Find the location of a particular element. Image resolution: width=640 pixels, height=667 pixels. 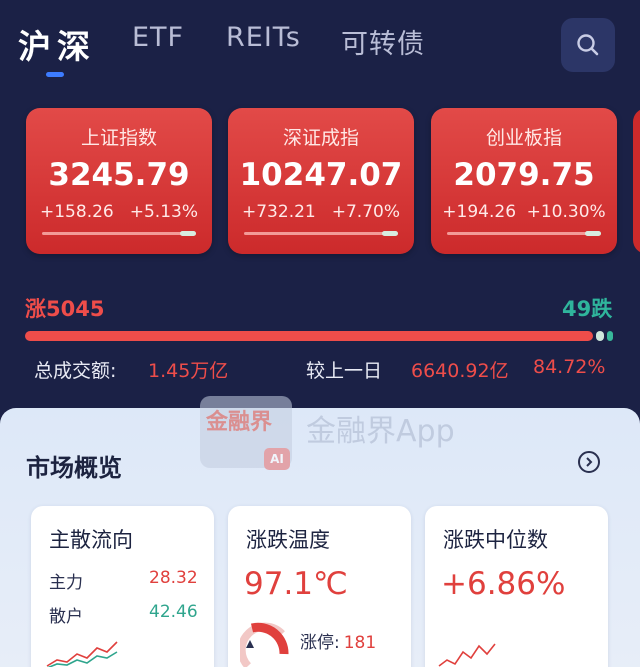

index-card-shanghai: 上证指数 3245.79 +158.26 +5.13% is located at coordinates (119, 181).